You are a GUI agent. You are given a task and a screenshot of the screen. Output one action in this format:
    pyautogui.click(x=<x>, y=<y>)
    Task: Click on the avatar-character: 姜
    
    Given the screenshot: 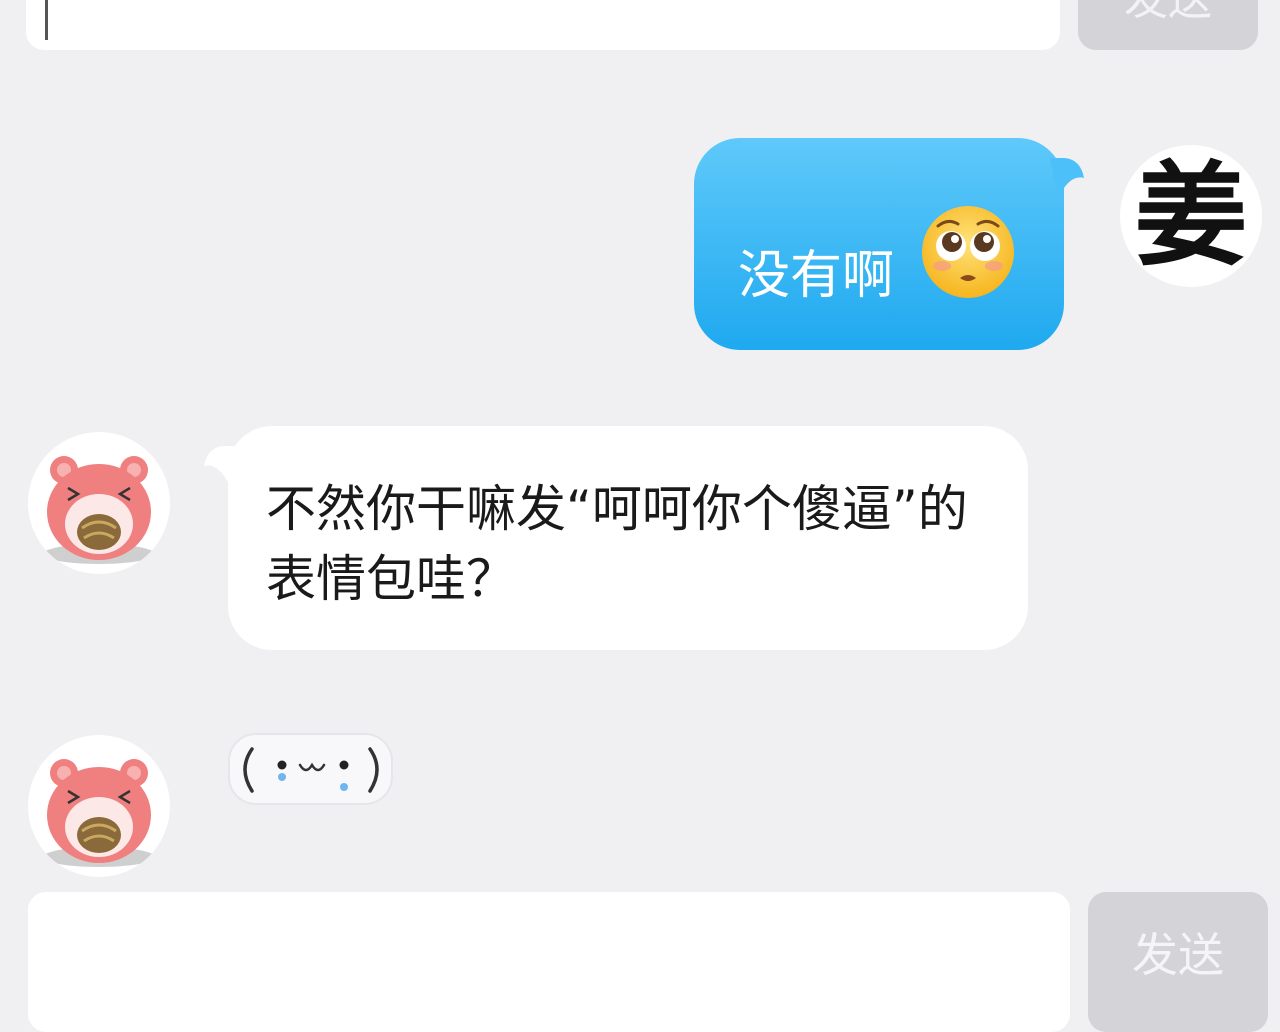 What is the action you would take?
    pyautogui.click(x=1191, y=215)
    